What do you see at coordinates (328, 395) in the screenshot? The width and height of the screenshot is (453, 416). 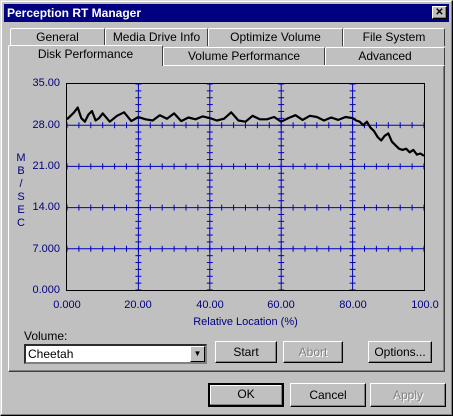 I see `cancel-button: Cancel` at bounding box center [328, 395].